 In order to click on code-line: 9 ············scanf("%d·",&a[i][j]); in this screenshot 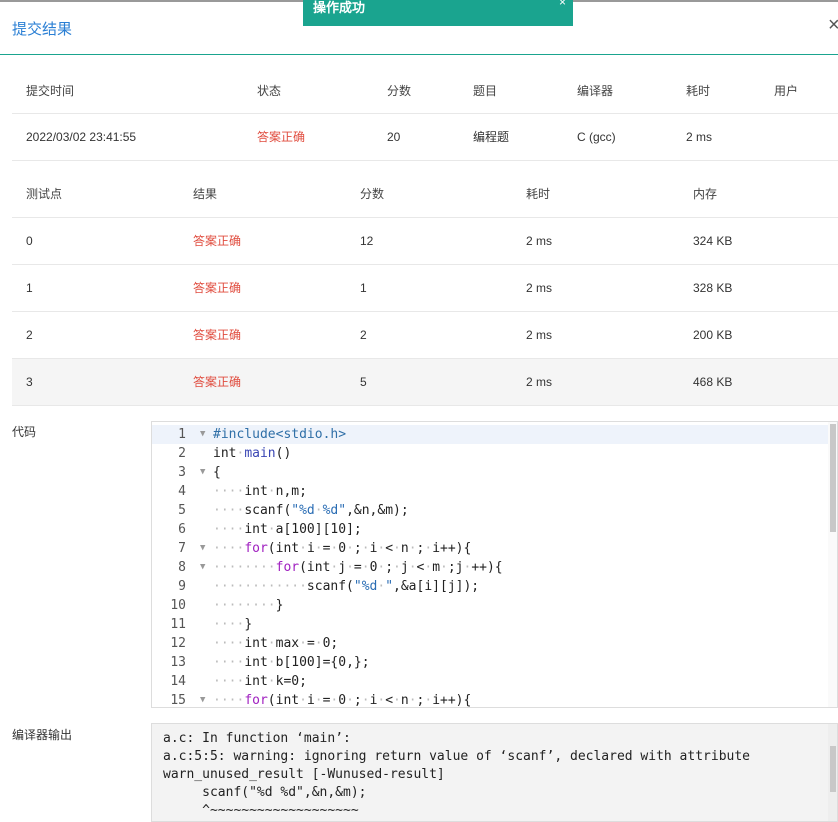, I will do `click(494, 586)`.